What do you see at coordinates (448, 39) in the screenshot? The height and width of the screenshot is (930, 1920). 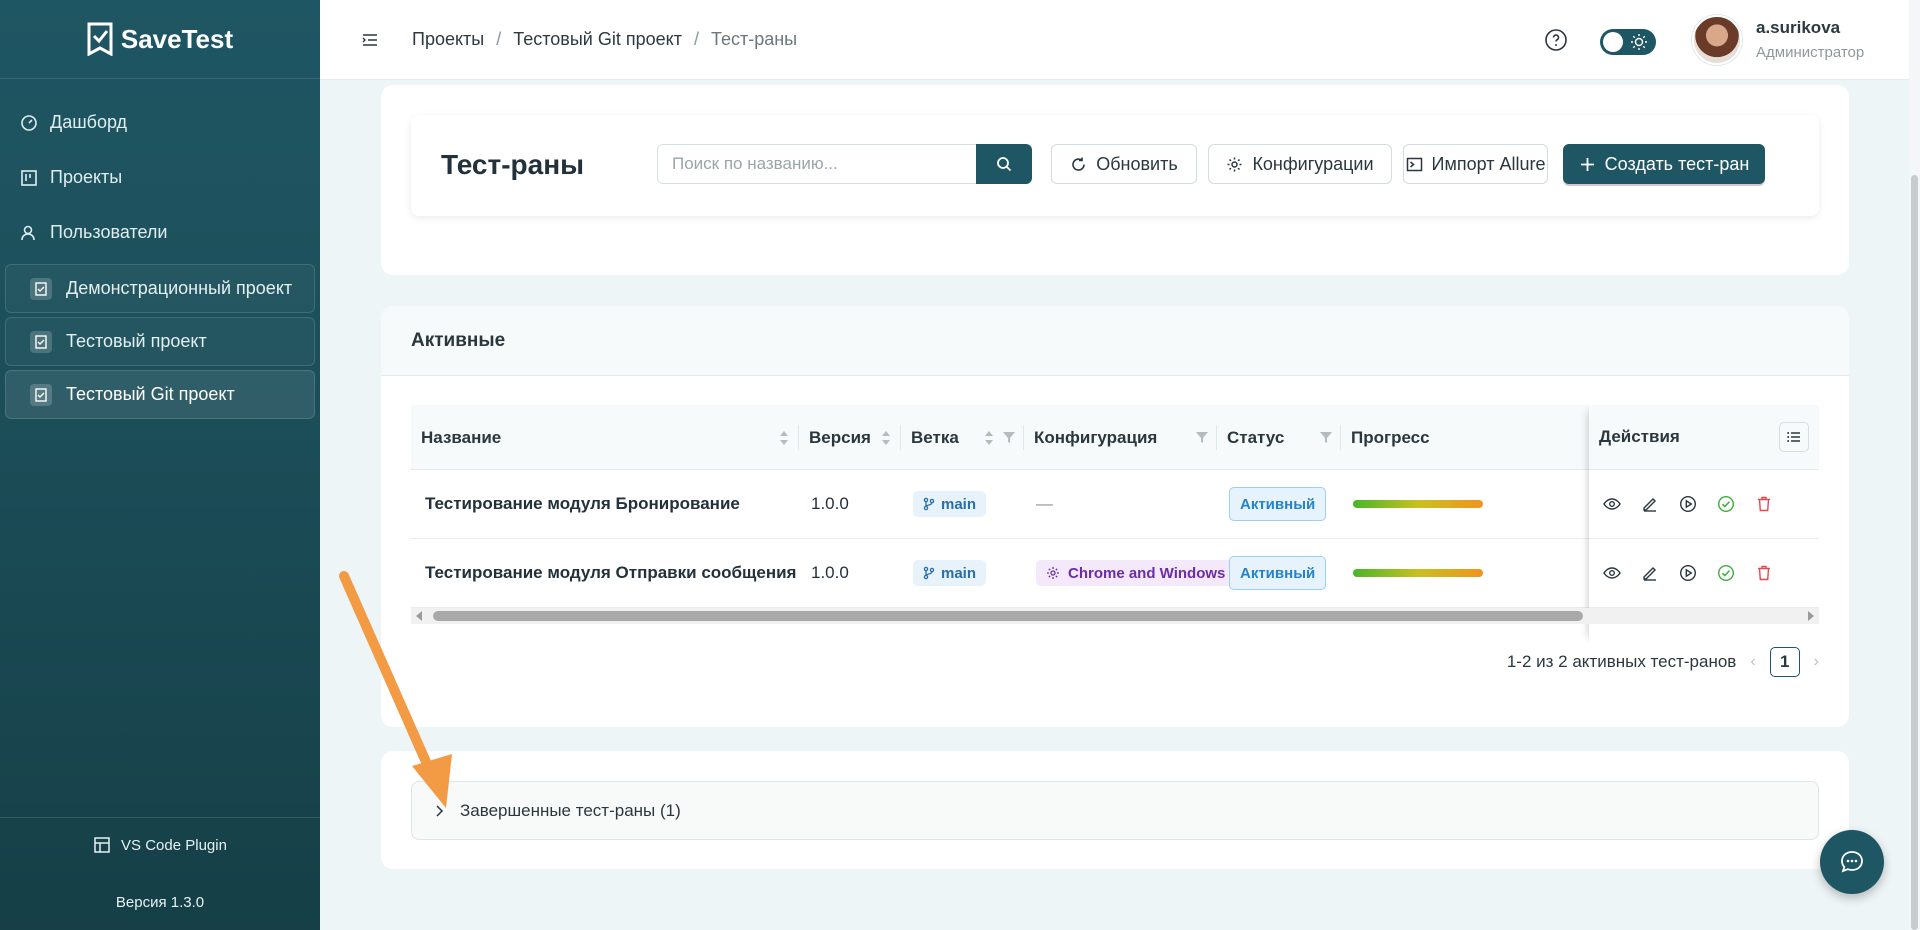 I see `breadcrumb-projects: Проекты` at bounding box center [448, 39].